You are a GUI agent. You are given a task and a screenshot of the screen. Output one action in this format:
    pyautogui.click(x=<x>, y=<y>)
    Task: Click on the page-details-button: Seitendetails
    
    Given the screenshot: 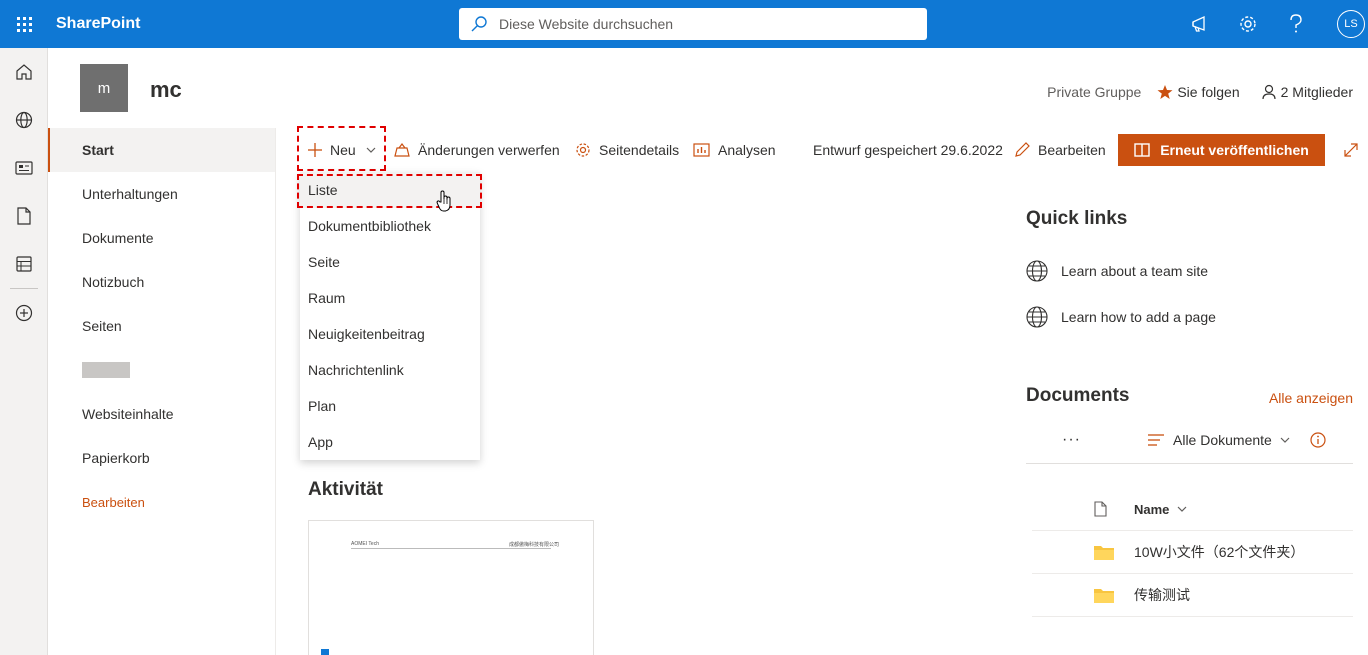 What is the action you would take?
    pyautogui.click(x=627, y=150)
    